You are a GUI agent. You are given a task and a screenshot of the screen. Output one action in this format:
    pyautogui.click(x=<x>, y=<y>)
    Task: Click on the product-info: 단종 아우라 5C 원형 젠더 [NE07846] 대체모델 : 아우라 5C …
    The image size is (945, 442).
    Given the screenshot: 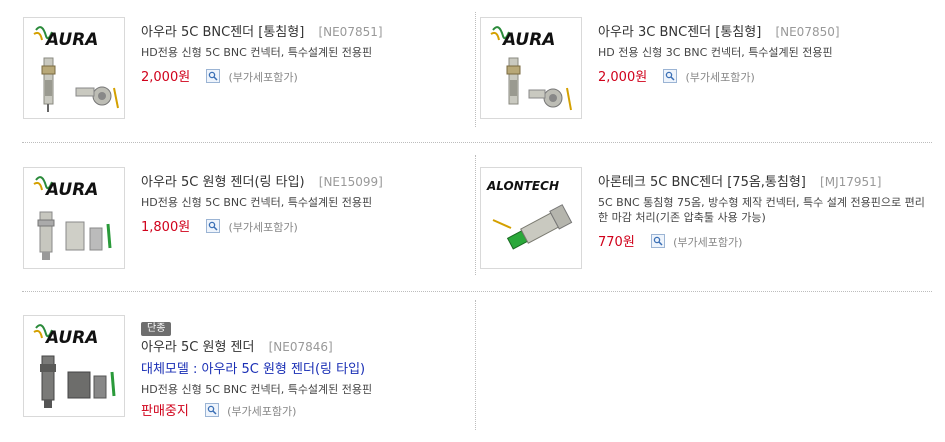 What is the action you would take?
    pyautogui.click(x=306, y=368)
    